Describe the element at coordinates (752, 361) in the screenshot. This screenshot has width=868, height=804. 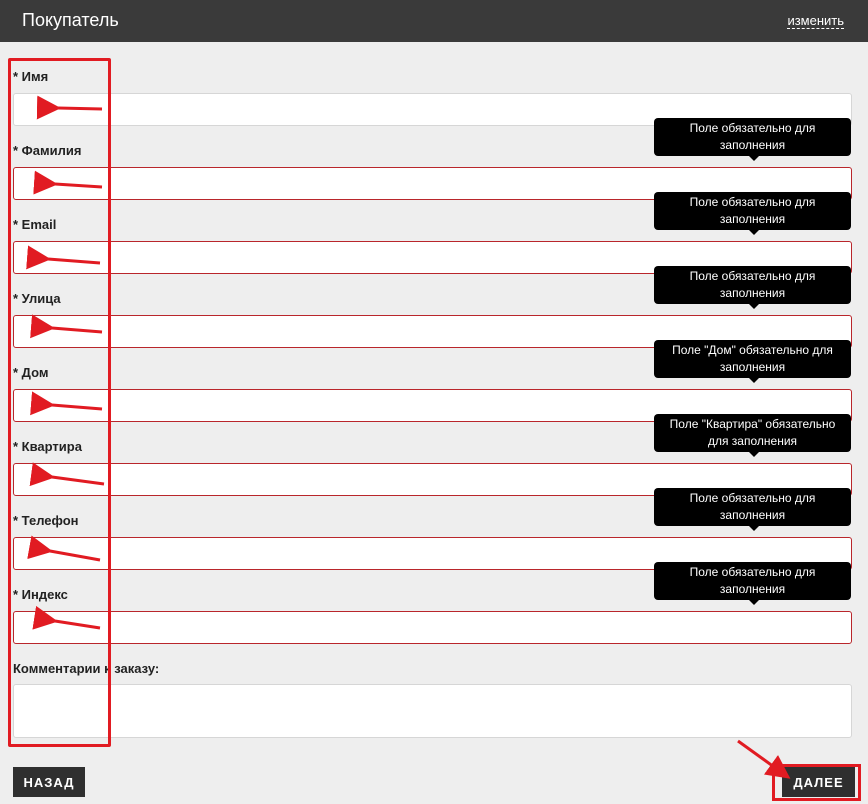
I see `error-tooltip: Поле "Дом" обязательно для заполнения` at that location.